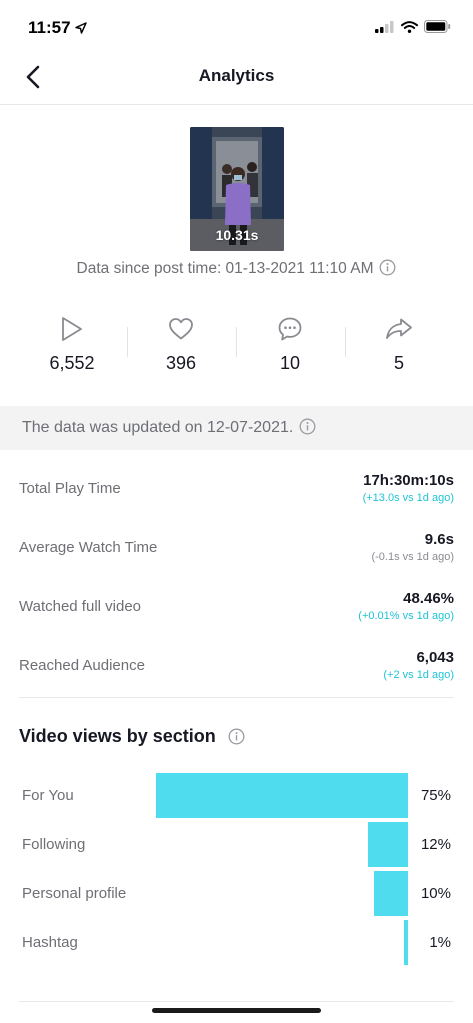  Describe the element at coordinates (435, 844) in the screenshot. I see `bar-value-label: 12%` at that location.